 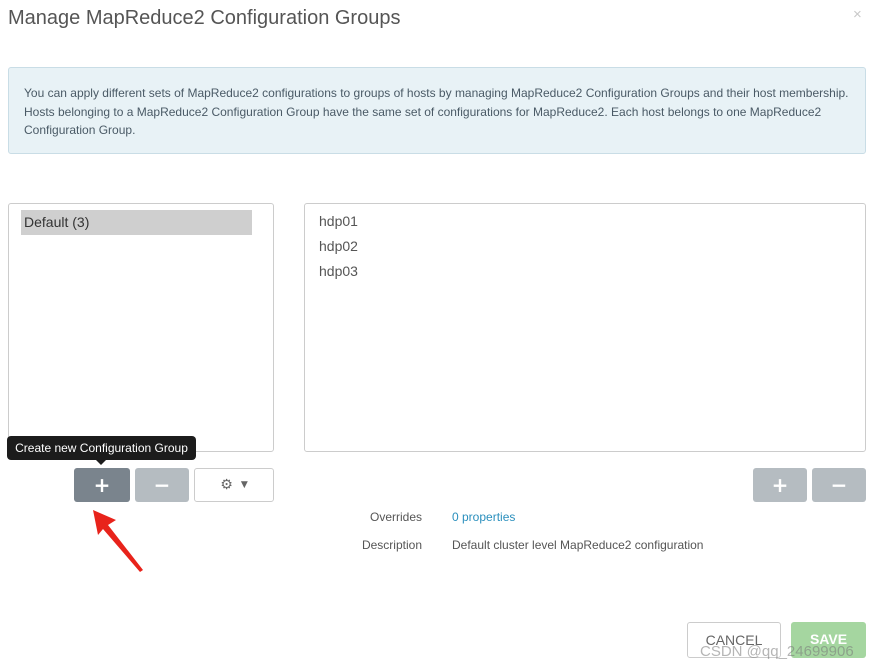 I want to click on host-item: hdp02, so click(x=338, y=246).